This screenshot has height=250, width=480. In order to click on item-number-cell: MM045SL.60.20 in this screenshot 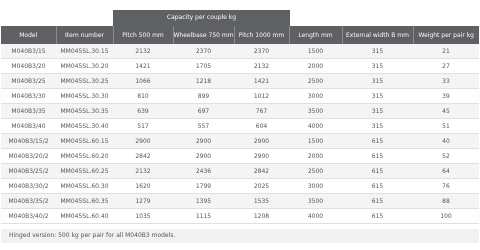, I will do `click(84, 156)`.